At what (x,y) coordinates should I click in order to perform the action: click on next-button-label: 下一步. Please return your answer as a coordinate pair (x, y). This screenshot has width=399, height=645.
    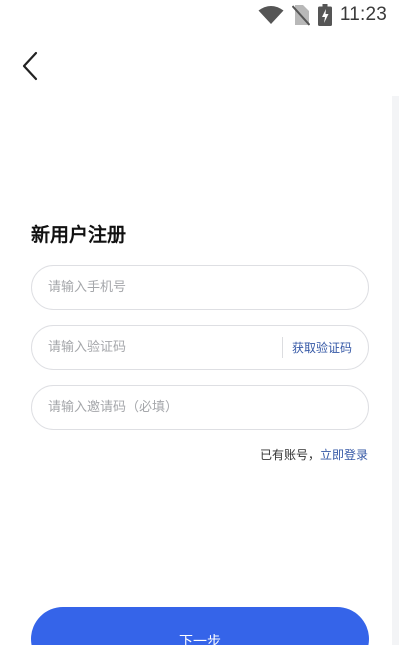
    Looking at the image, I should click on (200, 639).